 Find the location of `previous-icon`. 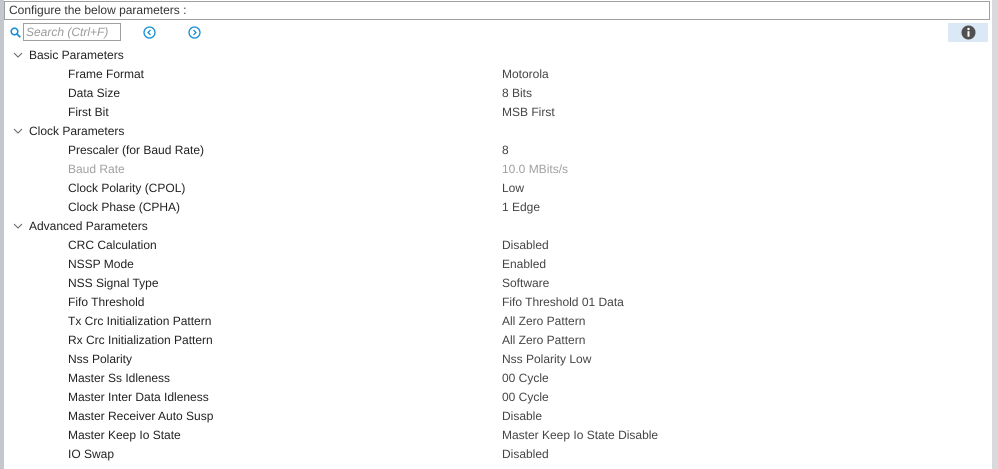

previous-icon is located at coordinates (149, 32).